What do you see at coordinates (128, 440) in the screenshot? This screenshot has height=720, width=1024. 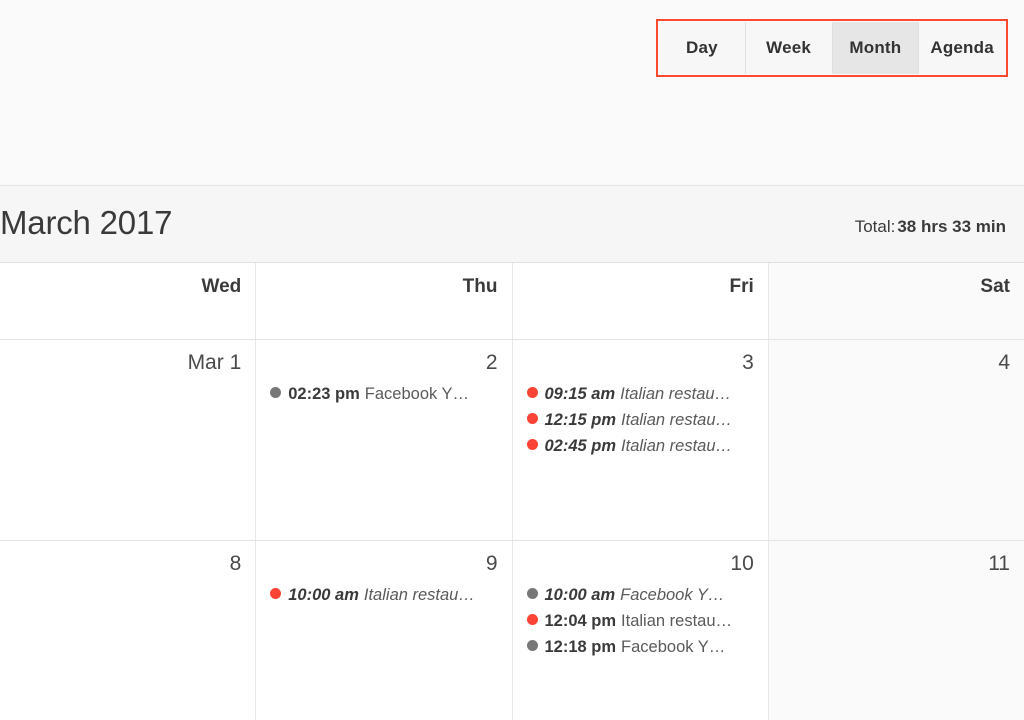 I see `day-cell: Mar 1` at bounding box center [128, 440].